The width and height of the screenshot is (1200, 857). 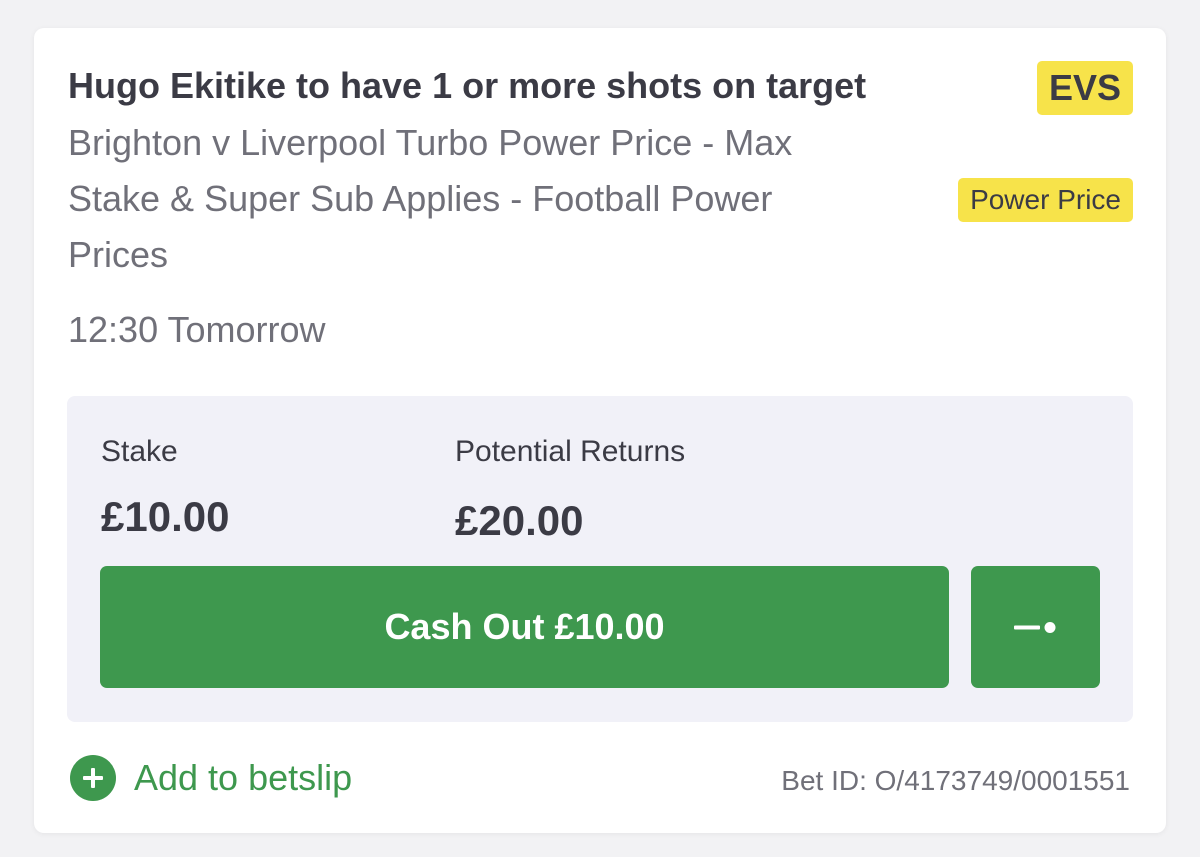 I want to click on cash-out-button: Cash Out £10.00, so click(x=524, y=627).